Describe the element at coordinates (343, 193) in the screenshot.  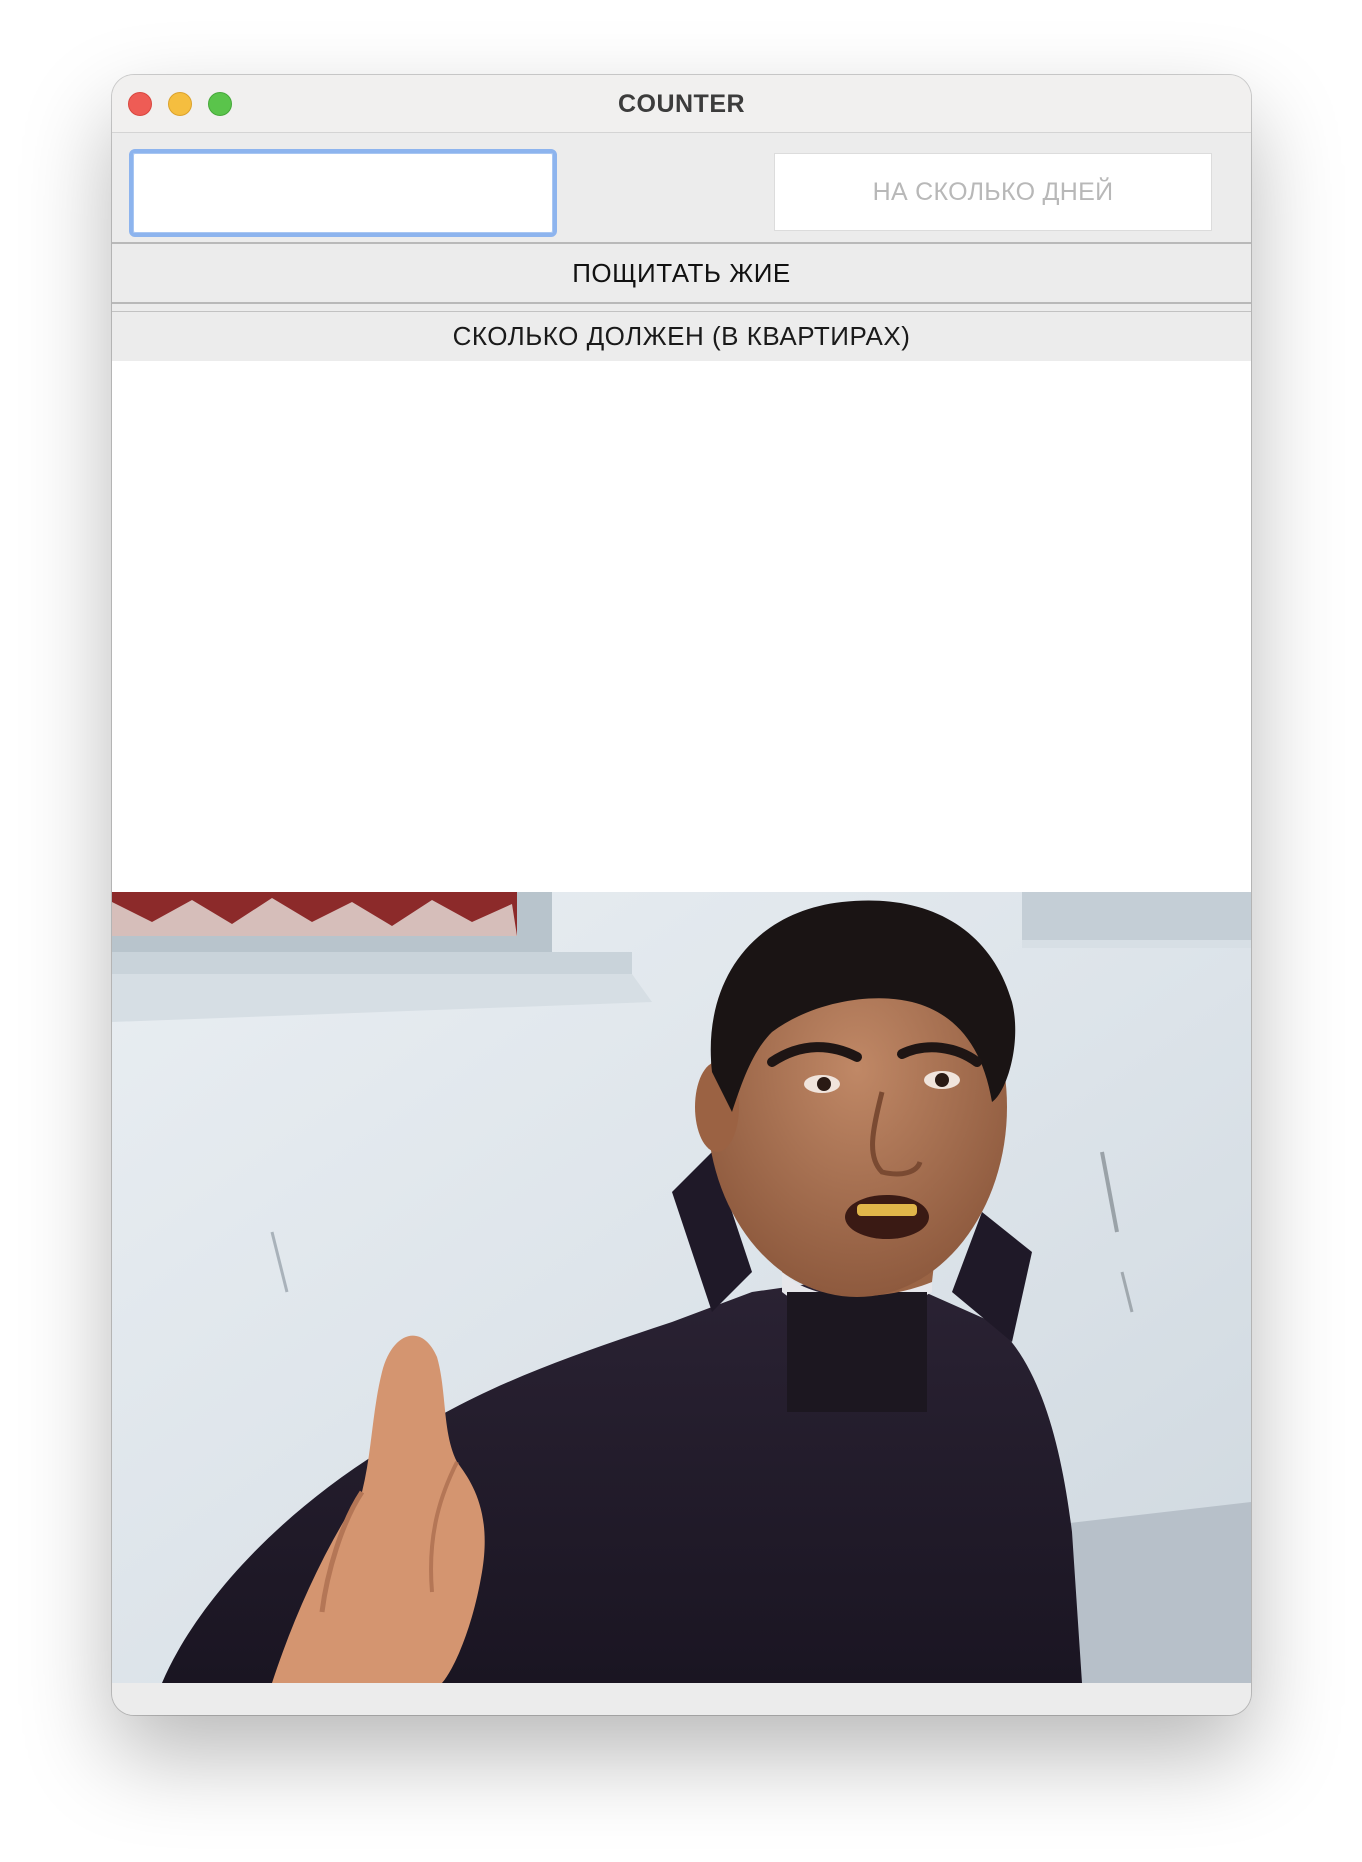
I see `amount-input` at that location.